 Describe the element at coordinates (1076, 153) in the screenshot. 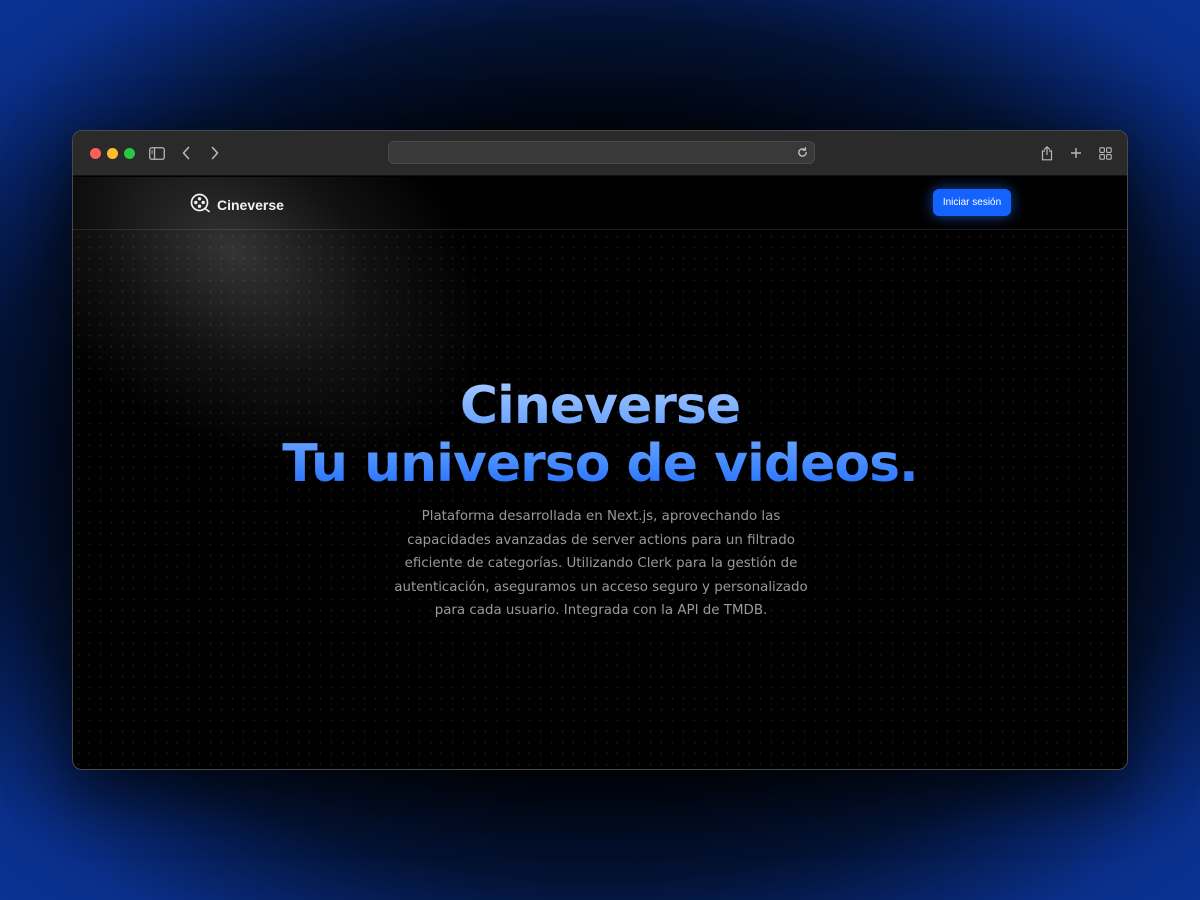

I see `plus-icon` at that location.